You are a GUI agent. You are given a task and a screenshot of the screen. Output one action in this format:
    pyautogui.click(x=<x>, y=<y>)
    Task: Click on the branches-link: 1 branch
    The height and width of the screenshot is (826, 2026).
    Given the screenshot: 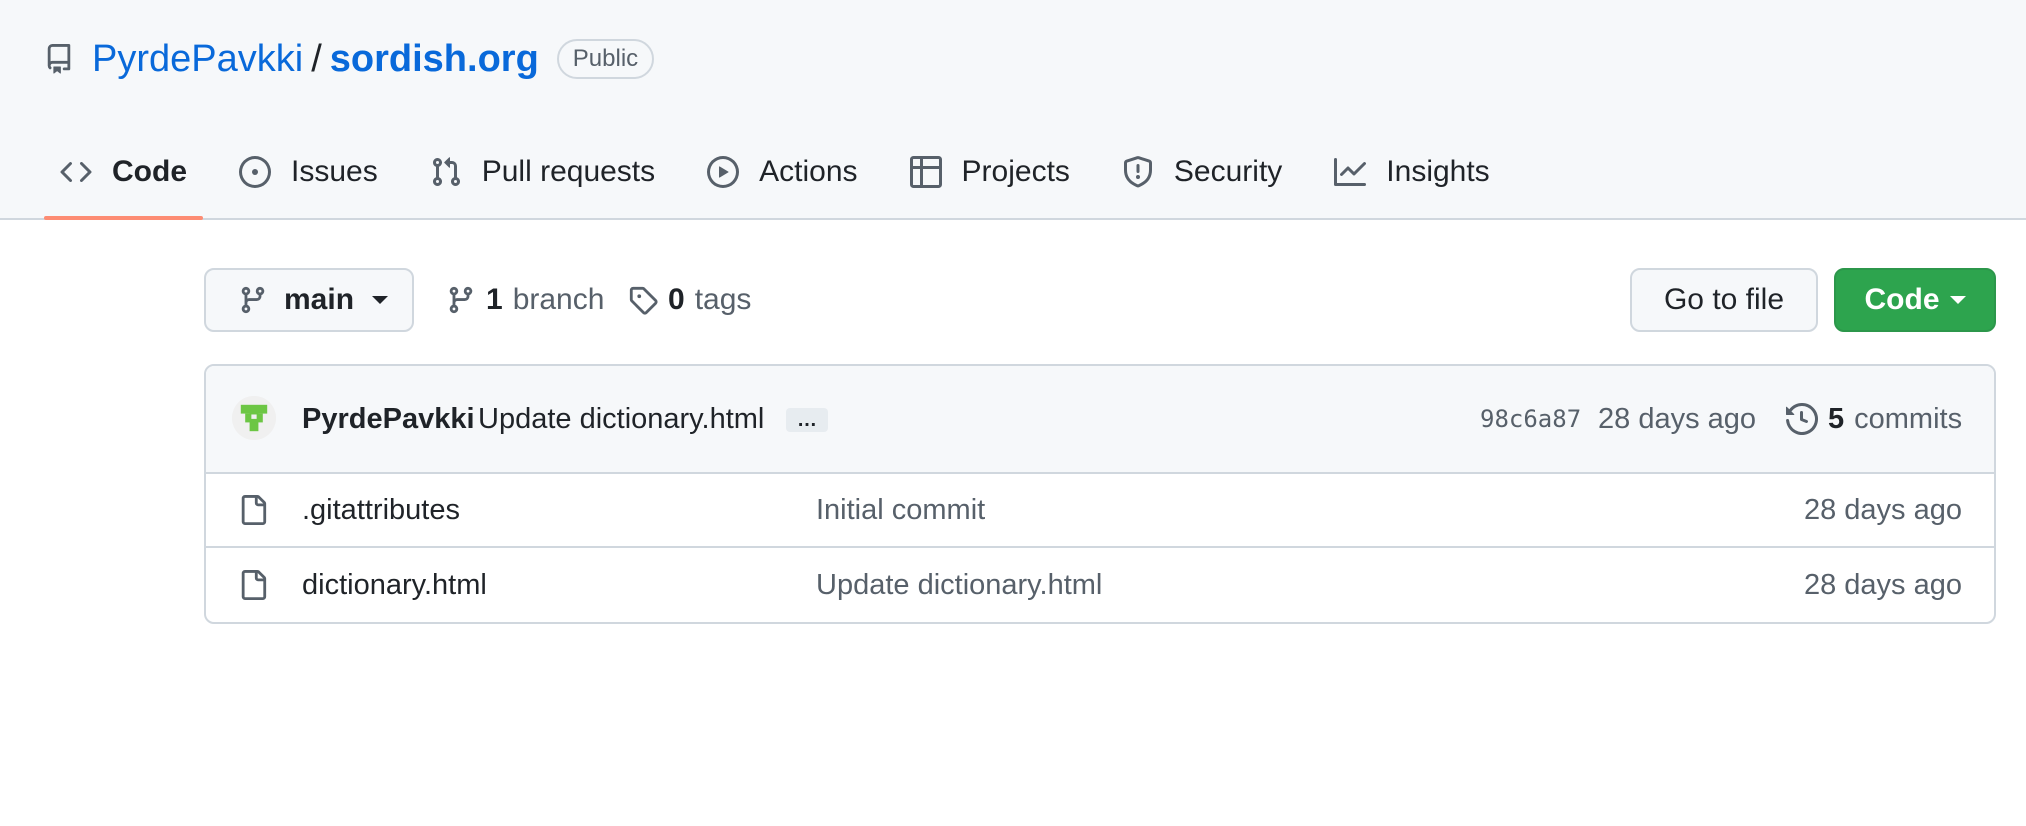 What is the action you would take?
    pyautogui.click(x=525, y=300)
    